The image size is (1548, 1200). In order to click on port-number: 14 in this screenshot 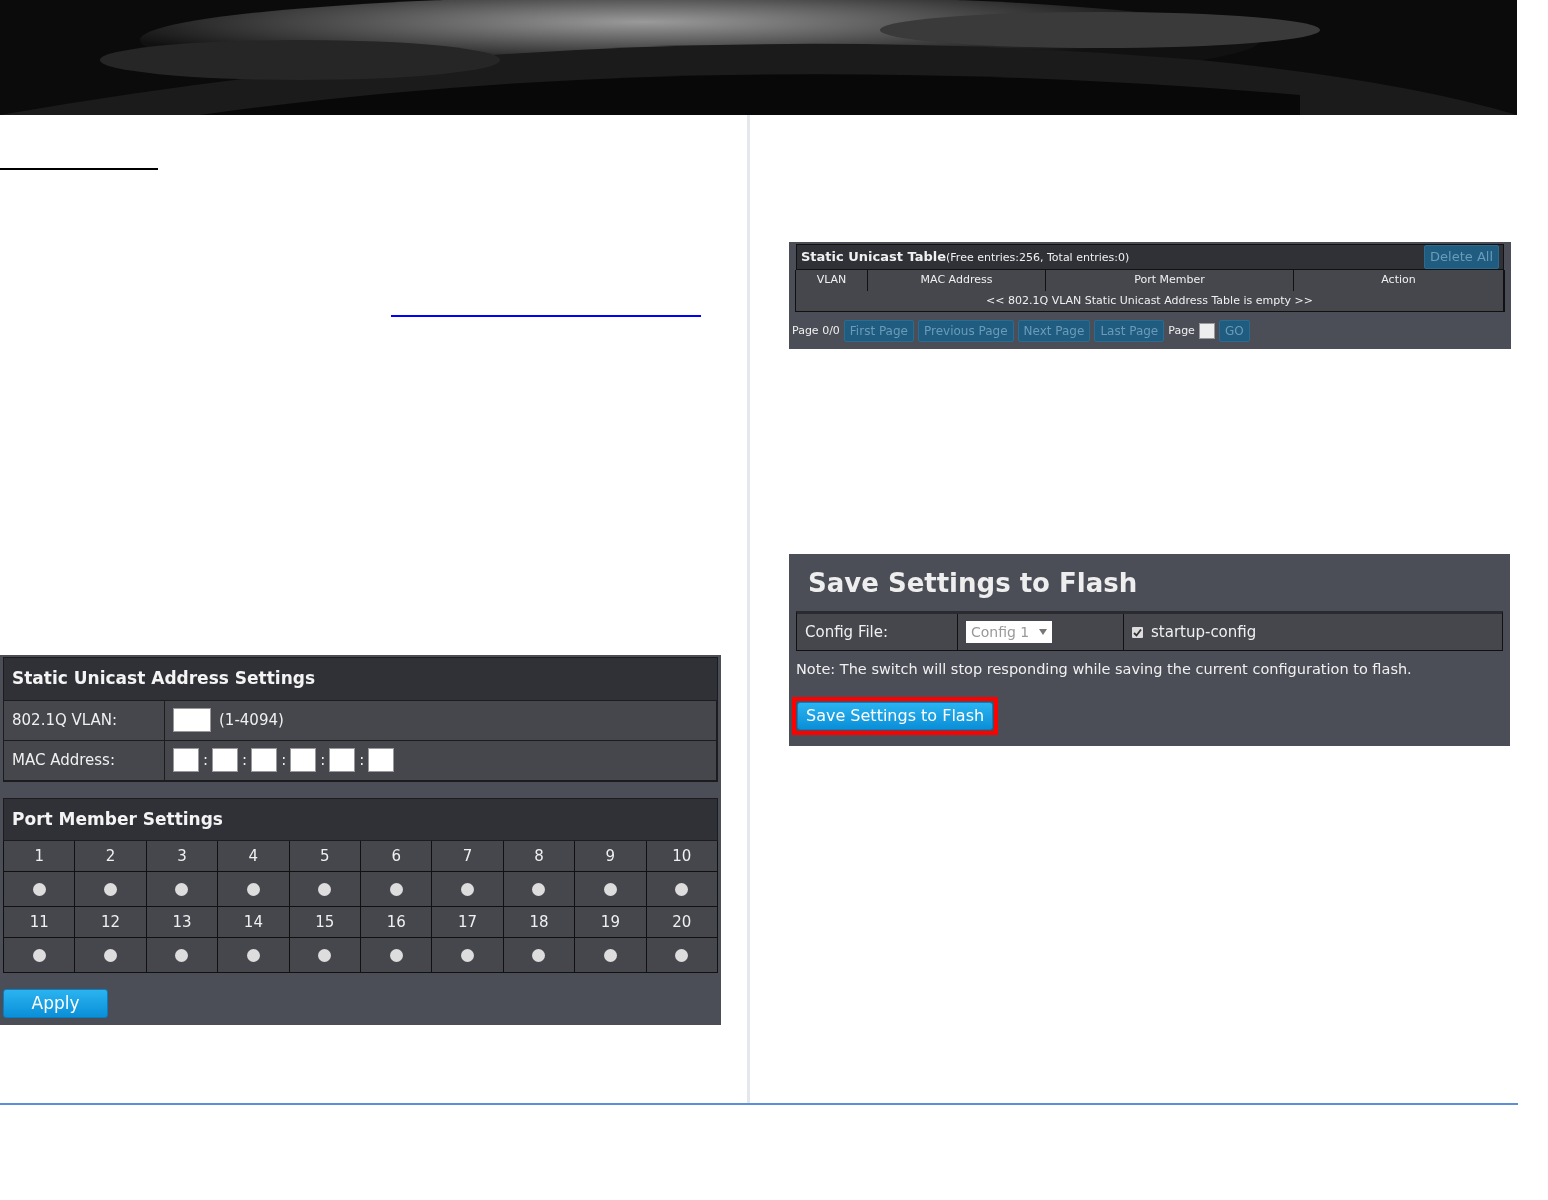, I will do `click(253, 922)`.